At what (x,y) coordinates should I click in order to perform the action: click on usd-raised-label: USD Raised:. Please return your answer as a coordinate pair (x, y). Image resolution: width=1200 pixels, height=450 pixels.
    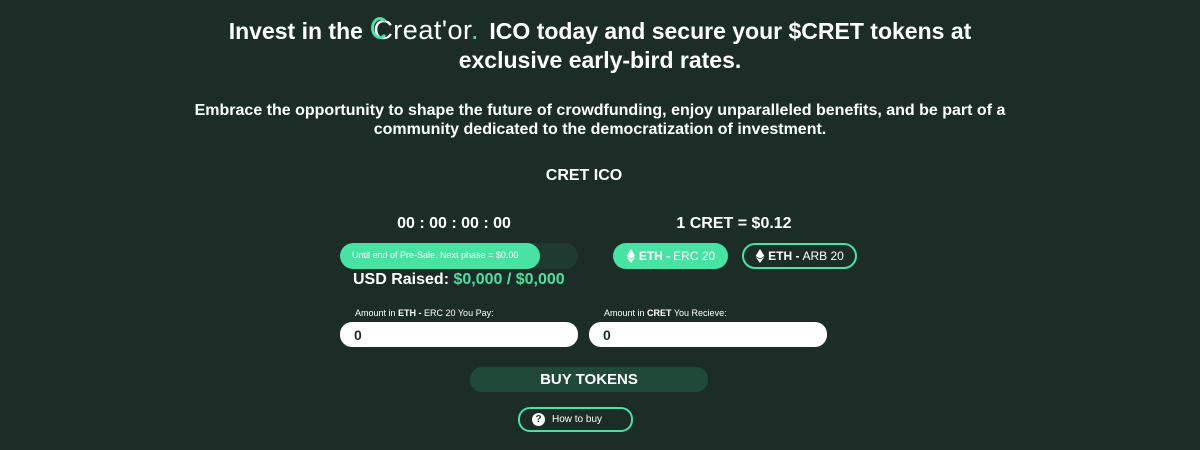
    Looking at the image, I should click on (403, 279).